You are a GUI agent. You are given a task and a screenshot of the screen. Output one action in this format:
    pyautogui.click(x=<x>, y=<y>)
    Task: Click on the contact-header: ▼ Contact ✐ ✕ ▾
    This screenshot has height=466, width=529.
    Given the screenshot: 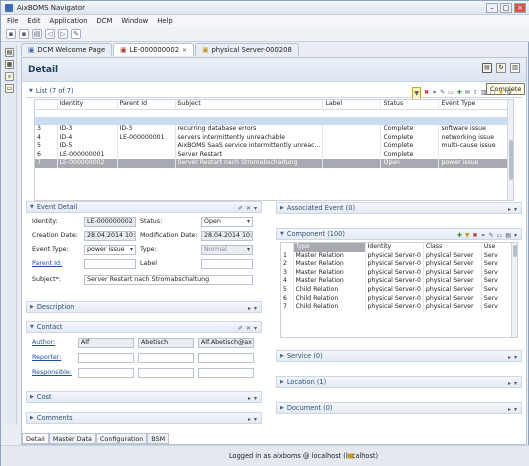 What is the action you would take?
    pyautogui.click(x=144, y=327)
    